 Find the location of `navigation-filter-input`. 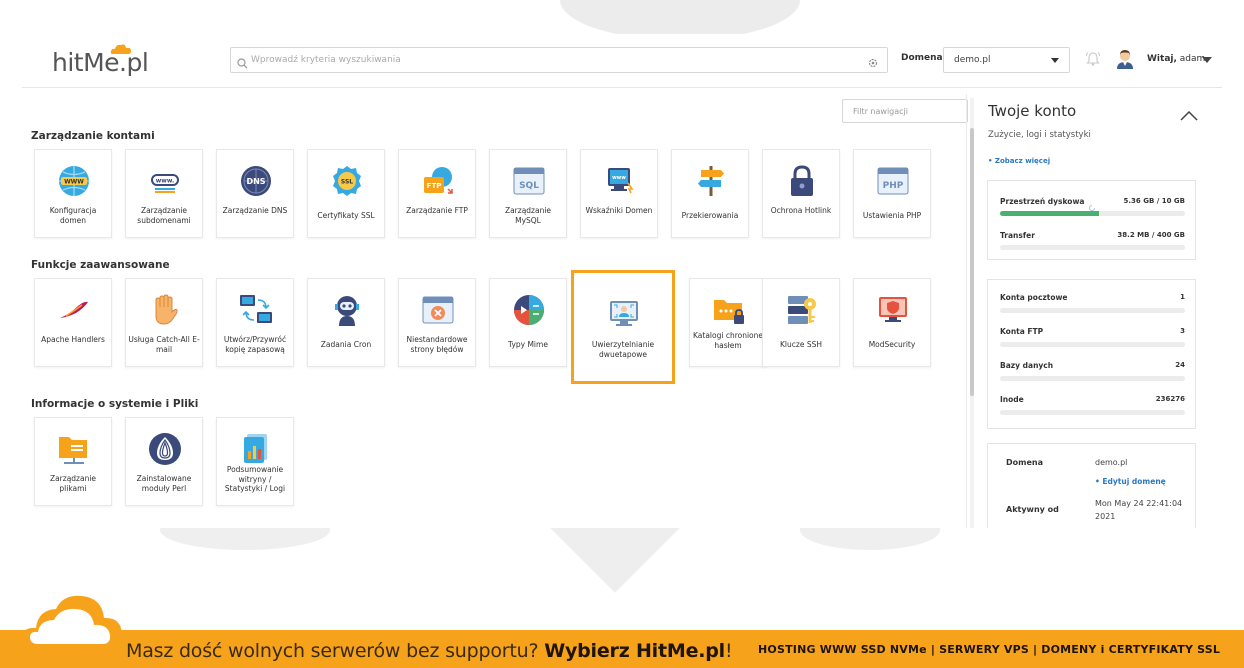

navigation-filter-input is located at coordinates (905, 111).